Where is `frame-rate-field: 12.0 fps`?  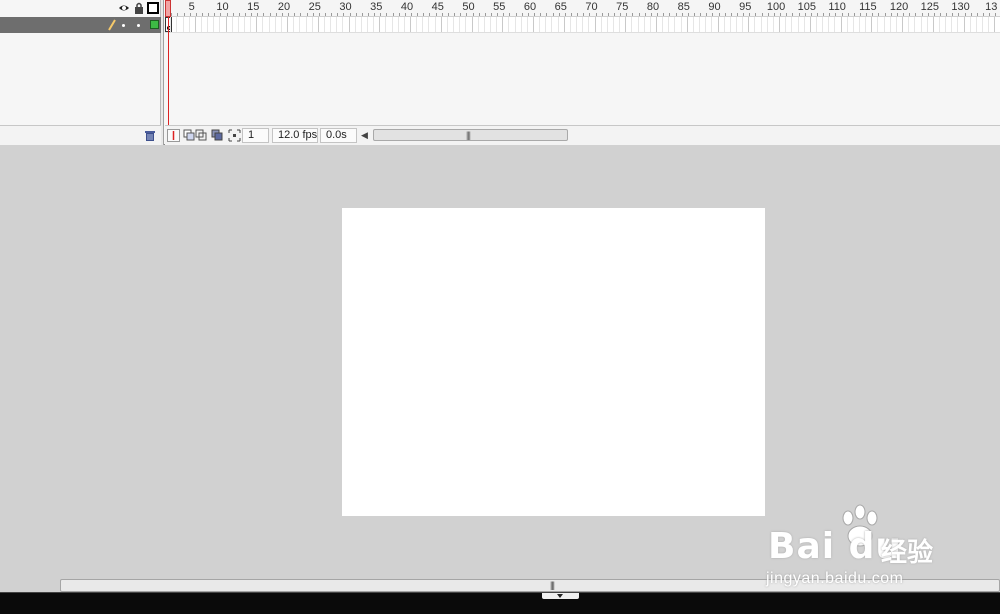 frame-rate-field: 12.0 fps is located at coordinates (295, 135).